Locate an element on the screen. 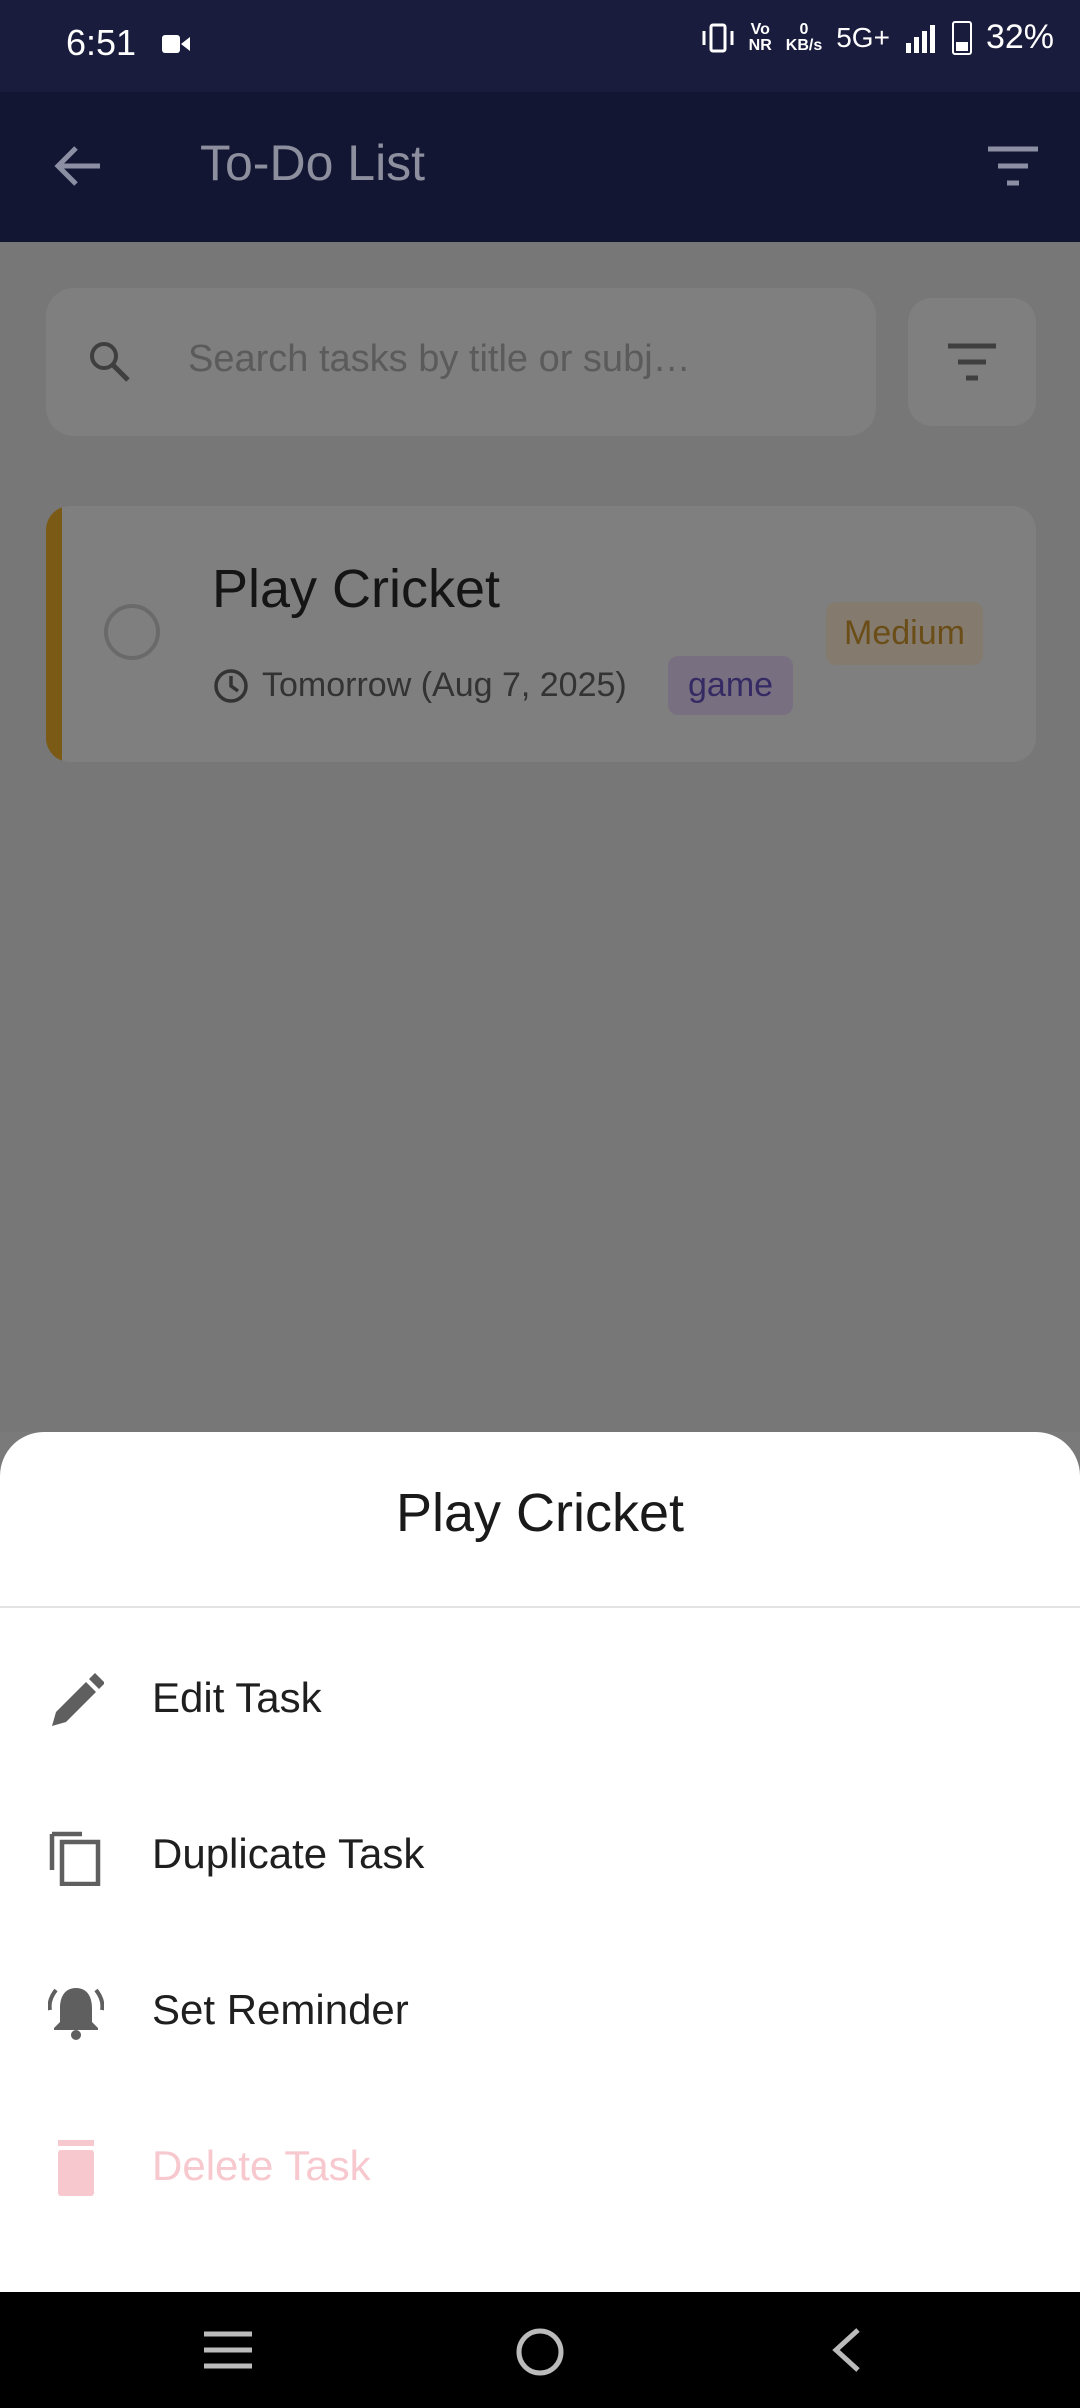  volte-indicator: Vo NR is located at coordinates (760, 37).